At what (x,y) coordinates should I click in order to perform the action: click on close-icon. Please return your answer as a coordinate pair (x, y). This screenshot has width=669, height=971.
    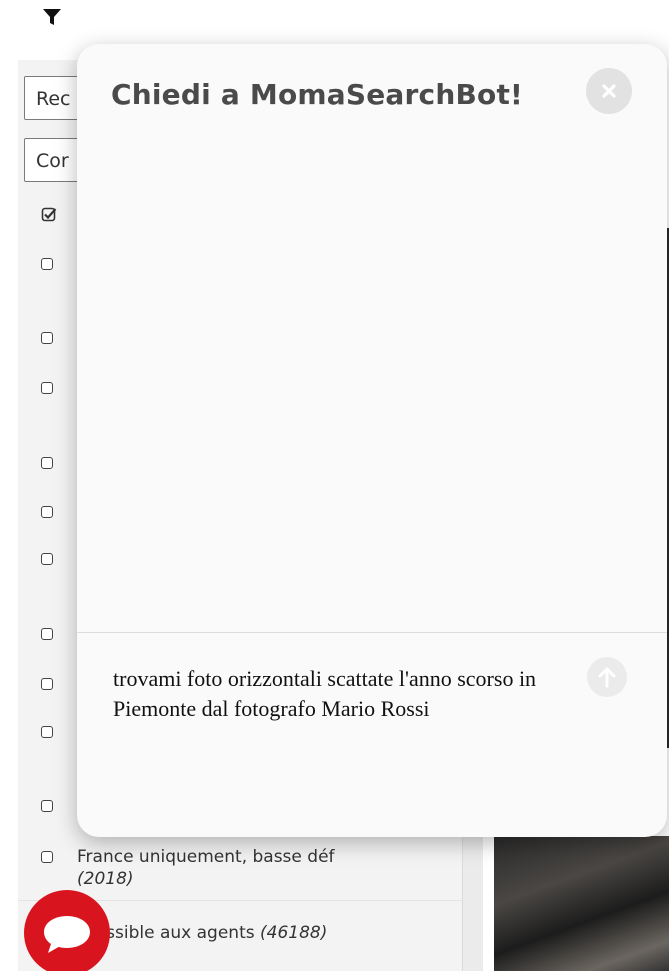
    Looking at the image, I should click on (609, 91).